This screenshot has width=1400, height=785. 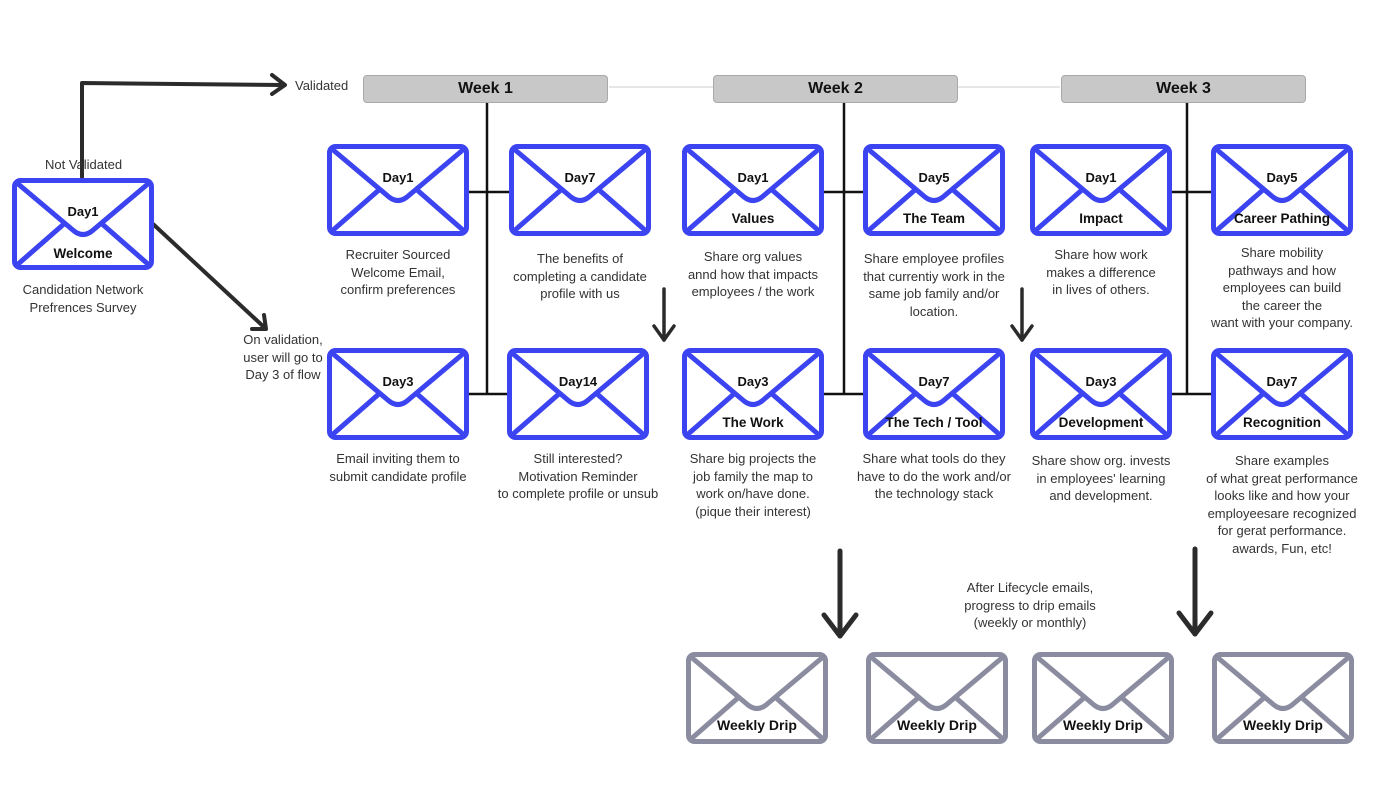 I want to click on week-3-email-card: Day3 Development, so click(x=1101, y=394).